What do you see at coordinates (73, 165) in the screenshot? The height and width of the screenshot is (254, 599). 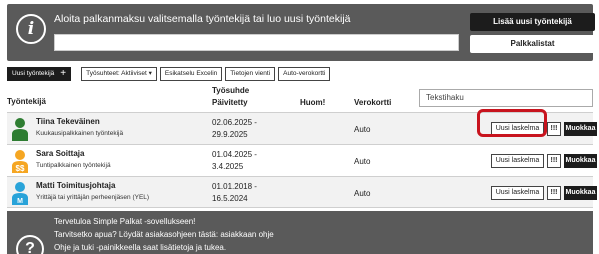 I see `employee-type: Tuntipalkkainen työntekijä` at bounding box center [73, 165].